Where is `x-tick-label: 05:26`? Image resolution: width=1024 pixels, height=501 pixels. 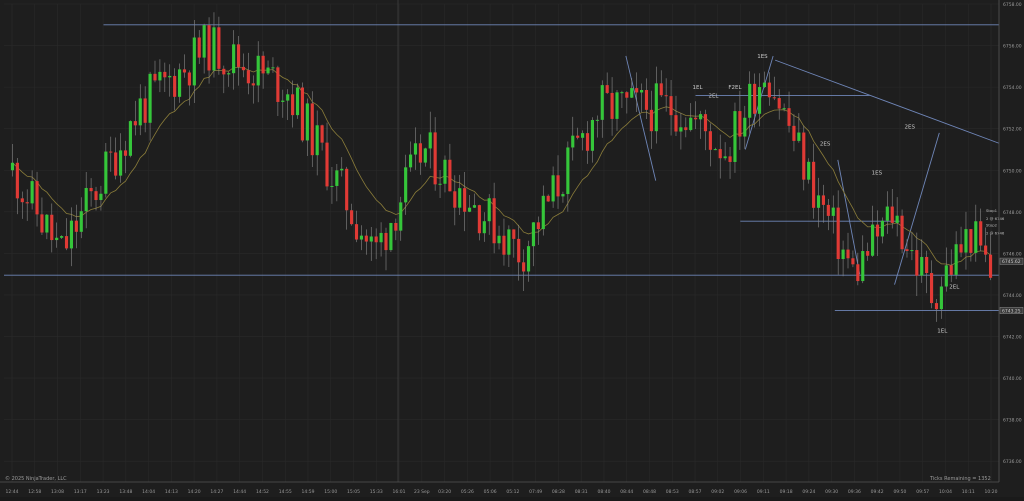
x-tick-label: 05:26 is located at coordinates (467, 492).